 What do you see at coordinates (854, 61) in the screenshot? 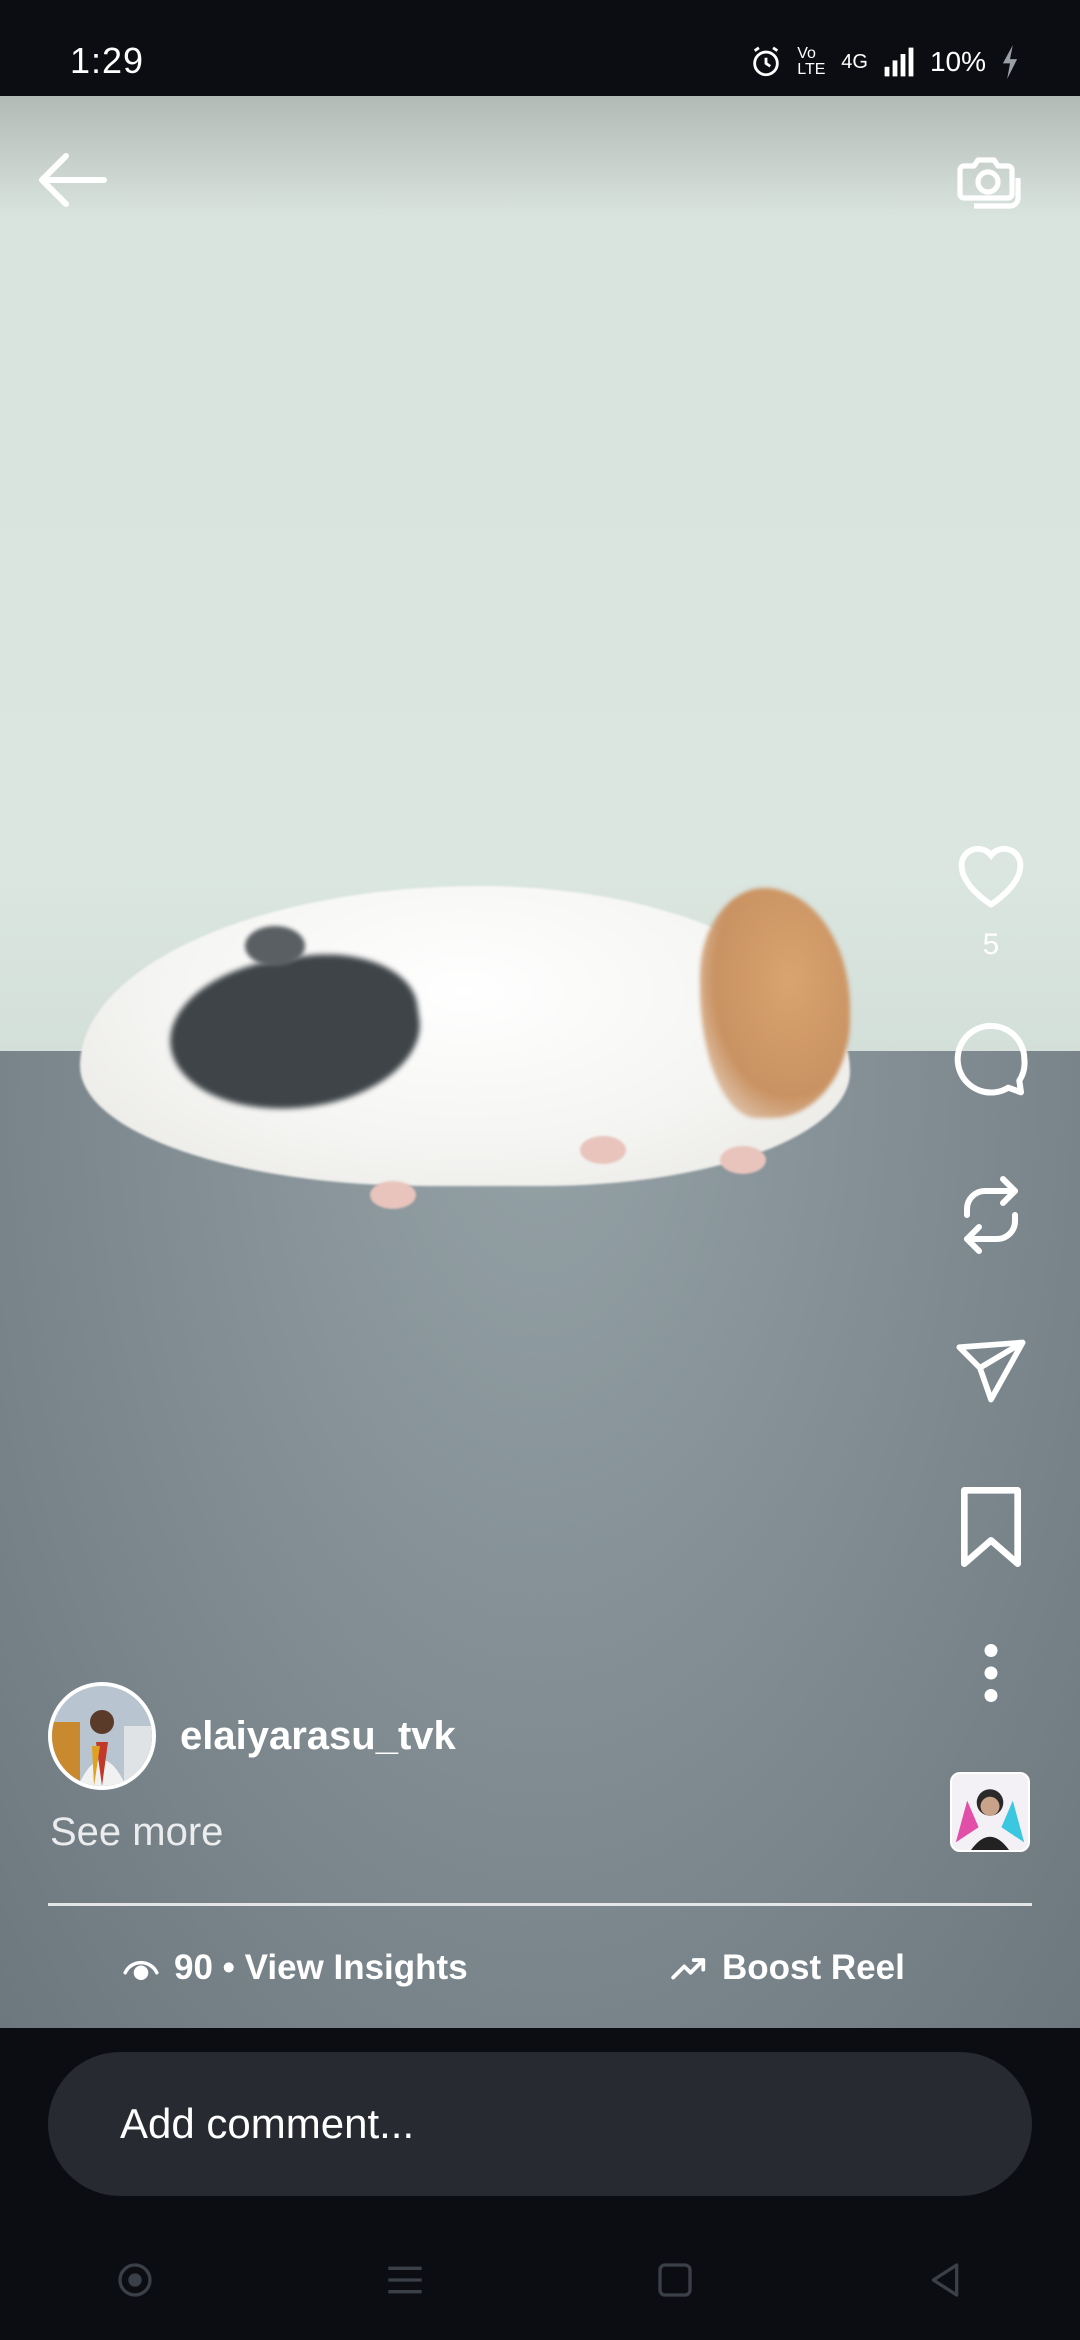
I see `network-type: 4G` at bounding box center [854, 61].